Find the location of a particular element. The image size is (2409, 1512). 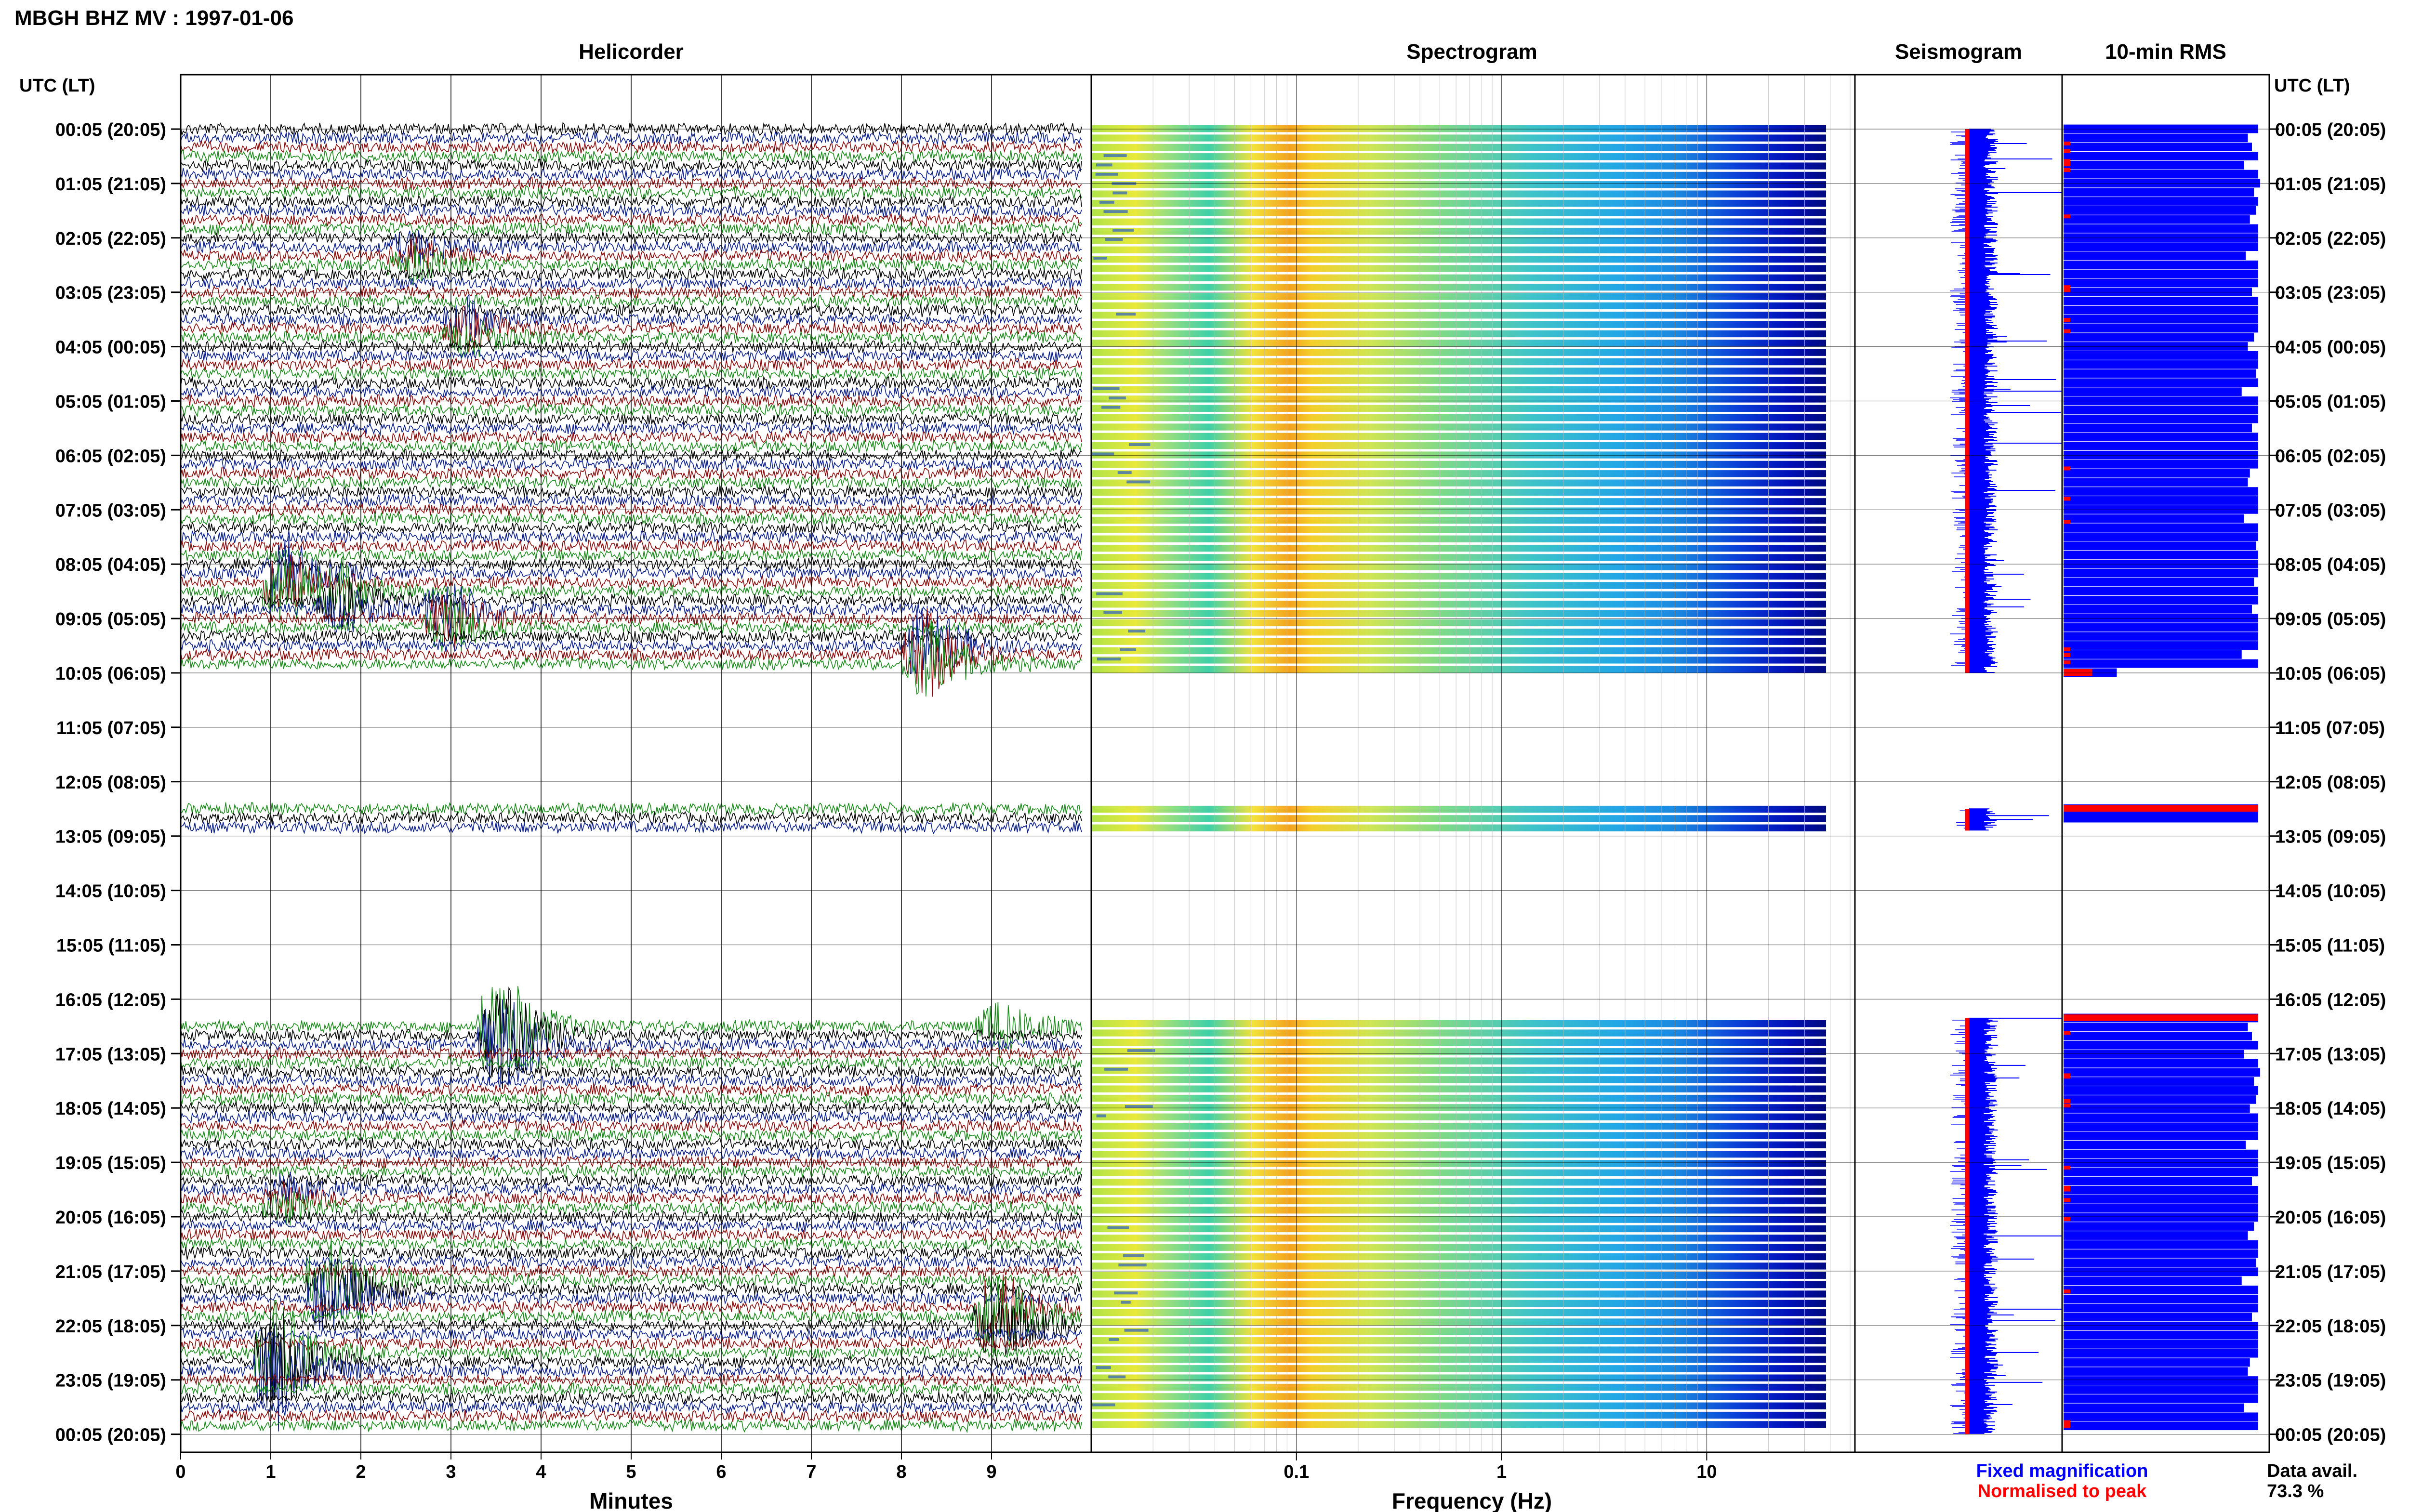

time-tick-label-left: 23:05 (19:05) is located at coordinates (110, 1381).